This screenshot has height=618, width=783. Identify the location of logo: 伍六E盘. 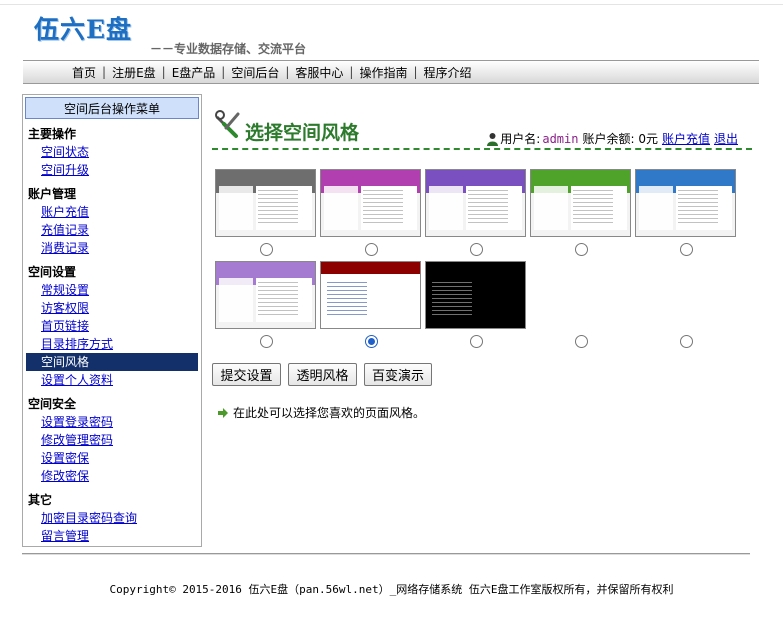
(83, 29).